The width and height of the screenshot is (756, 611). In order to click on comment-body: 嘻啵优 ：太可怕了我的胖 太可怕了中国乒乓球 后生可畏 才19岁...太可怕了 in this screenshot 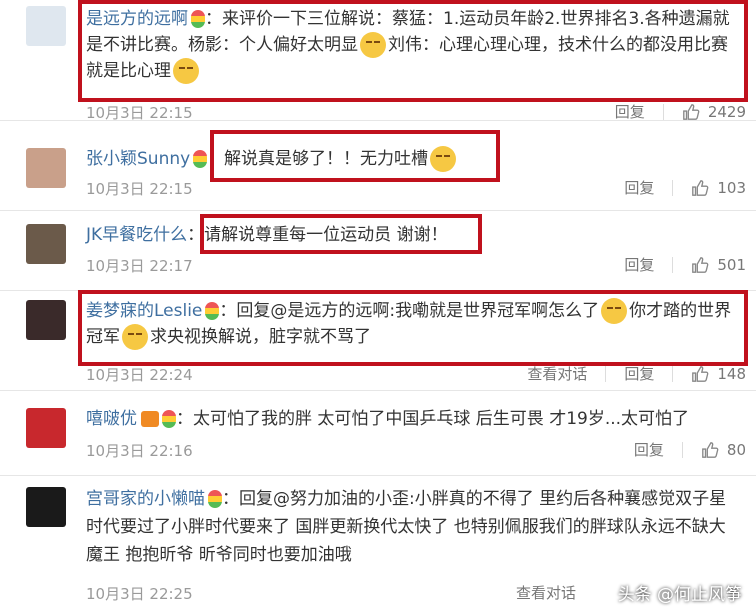, I will do `click(413, 419)`.